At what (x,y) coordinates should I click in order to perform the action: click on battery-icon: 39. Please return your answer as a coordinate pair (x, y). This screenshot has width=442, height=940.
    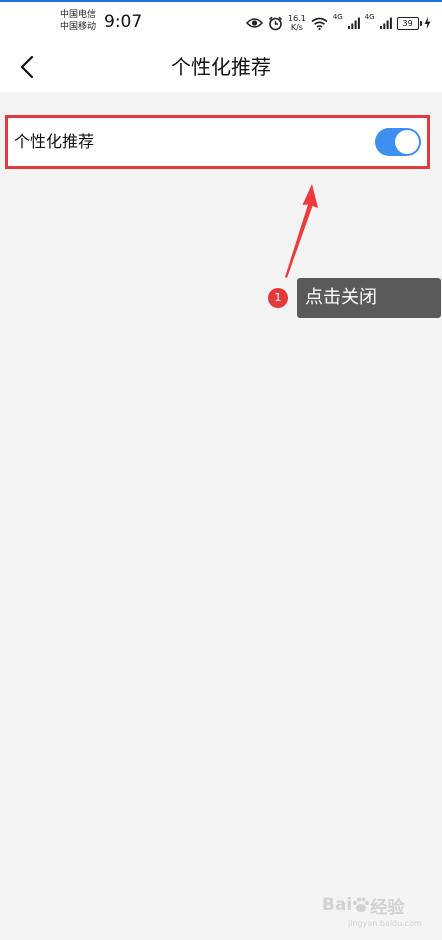
    Looking at the image, I should click on (409, 23).